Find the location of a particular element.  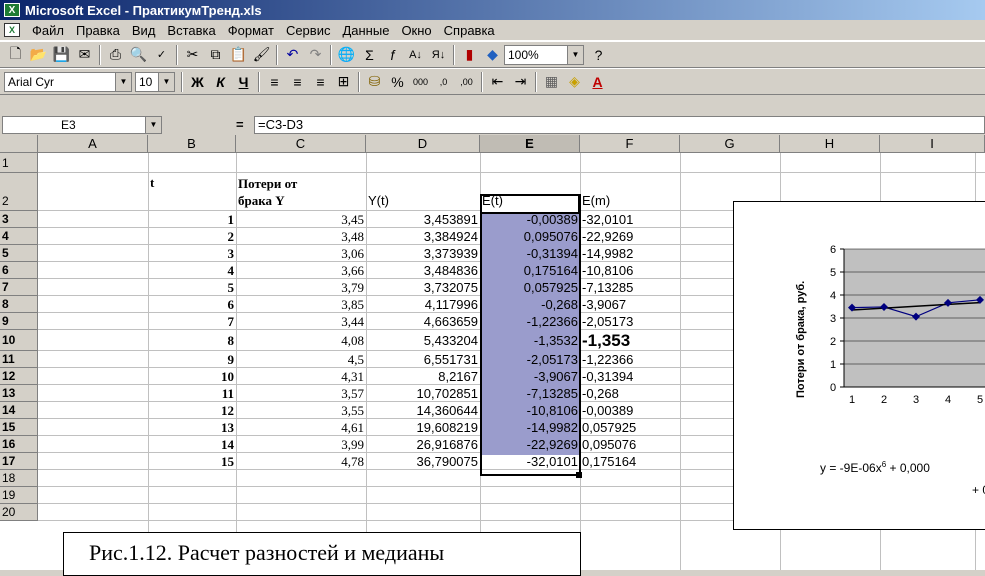

row-header: 12 is located at coordinates (19, 376).